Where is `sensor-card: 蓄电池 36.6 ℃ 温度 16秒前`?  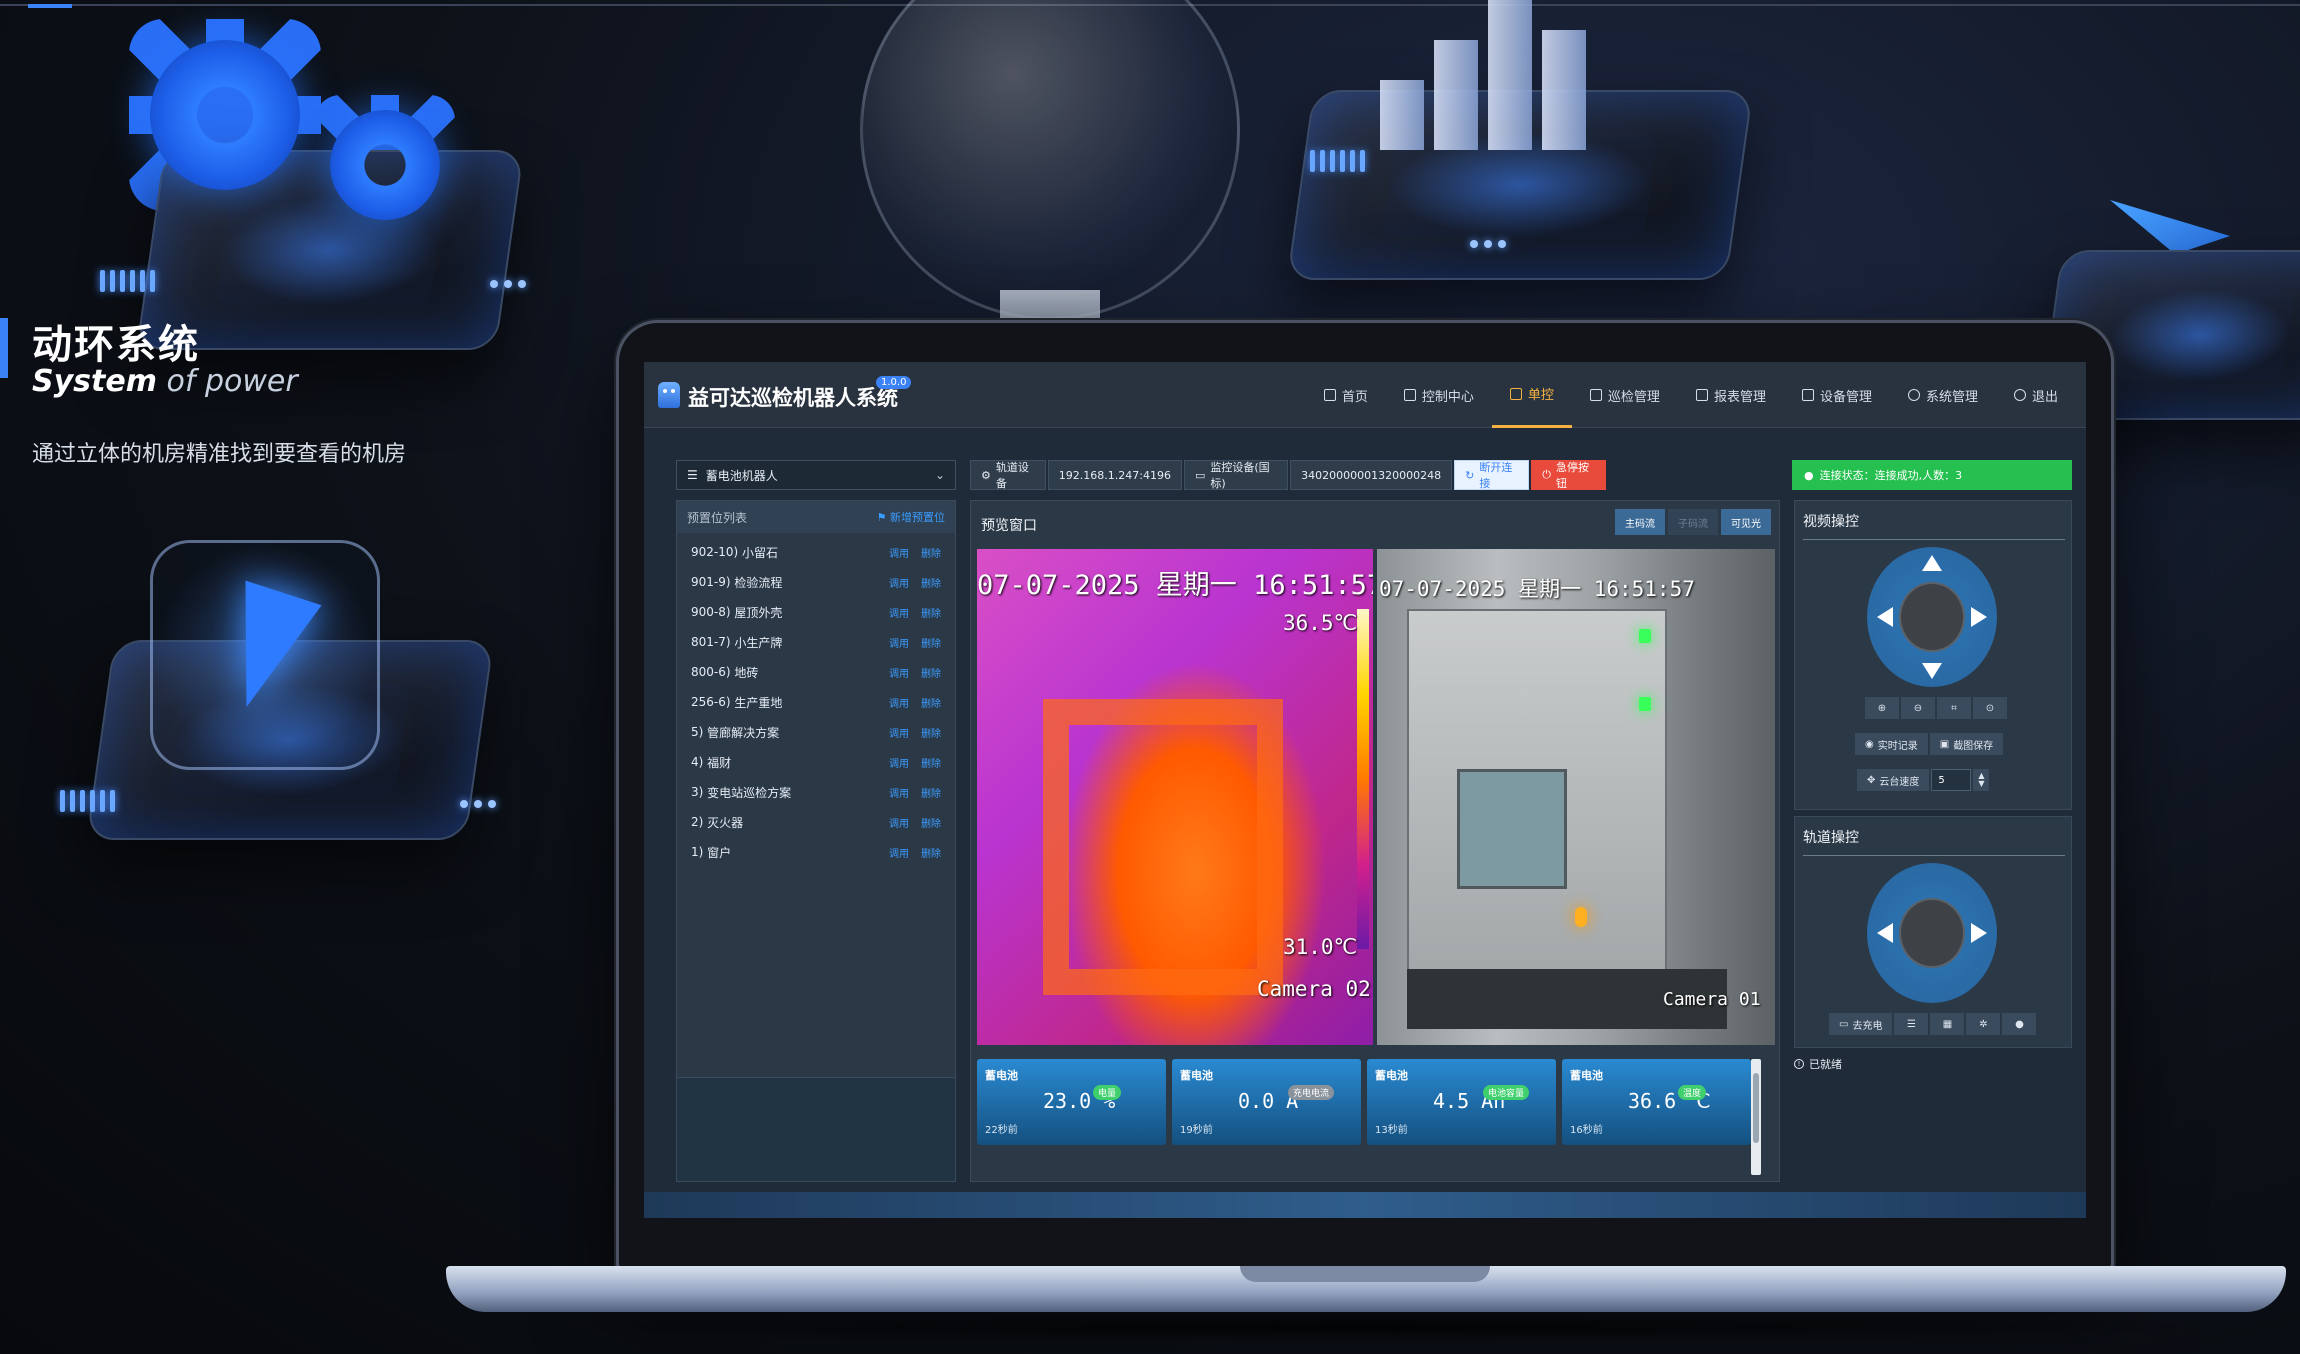
sensor-card: 蓄电池 36.6 ℃ 温度 16秒前 is located at coordinates (1656, 1102).